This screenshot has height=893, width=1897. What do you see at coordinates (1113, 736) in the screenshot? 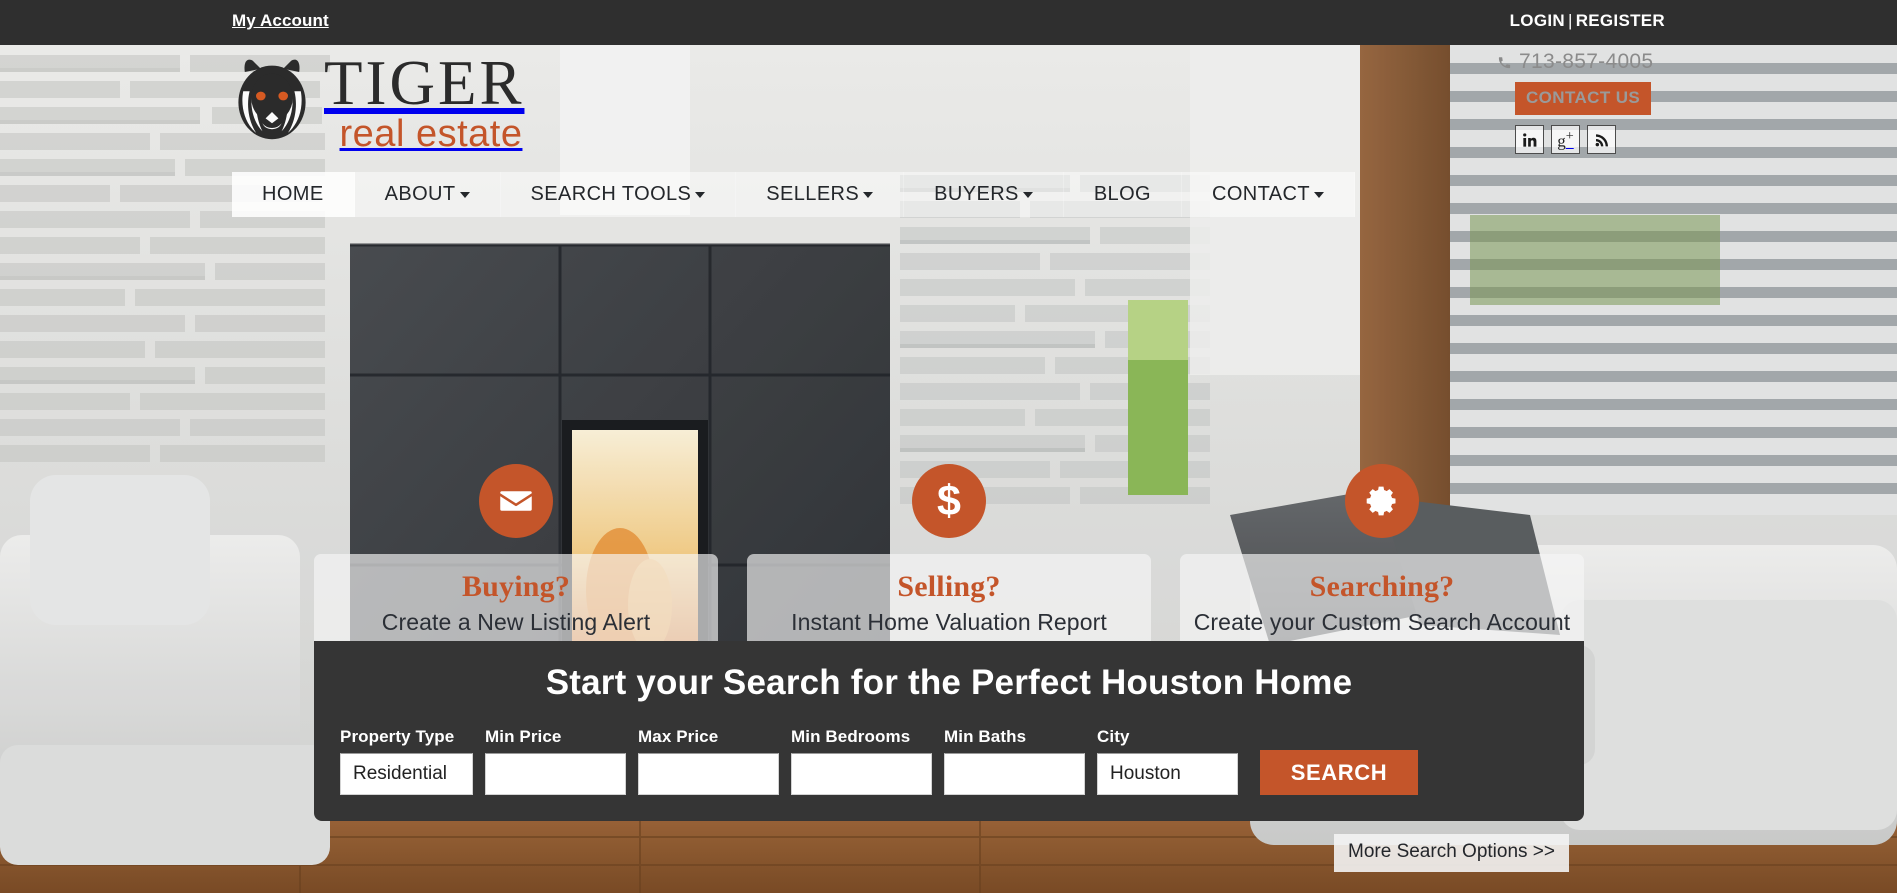
I see `field-label: City` at bounding box center [1113, 736].